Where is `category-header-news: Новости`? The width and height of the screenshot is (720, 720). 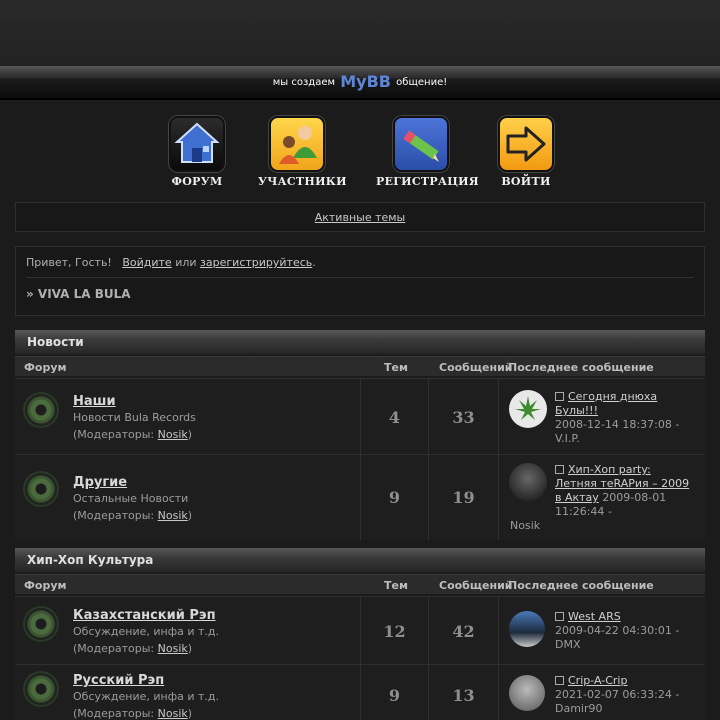 category-header-news: Новости is located at coordinates (360, 342).